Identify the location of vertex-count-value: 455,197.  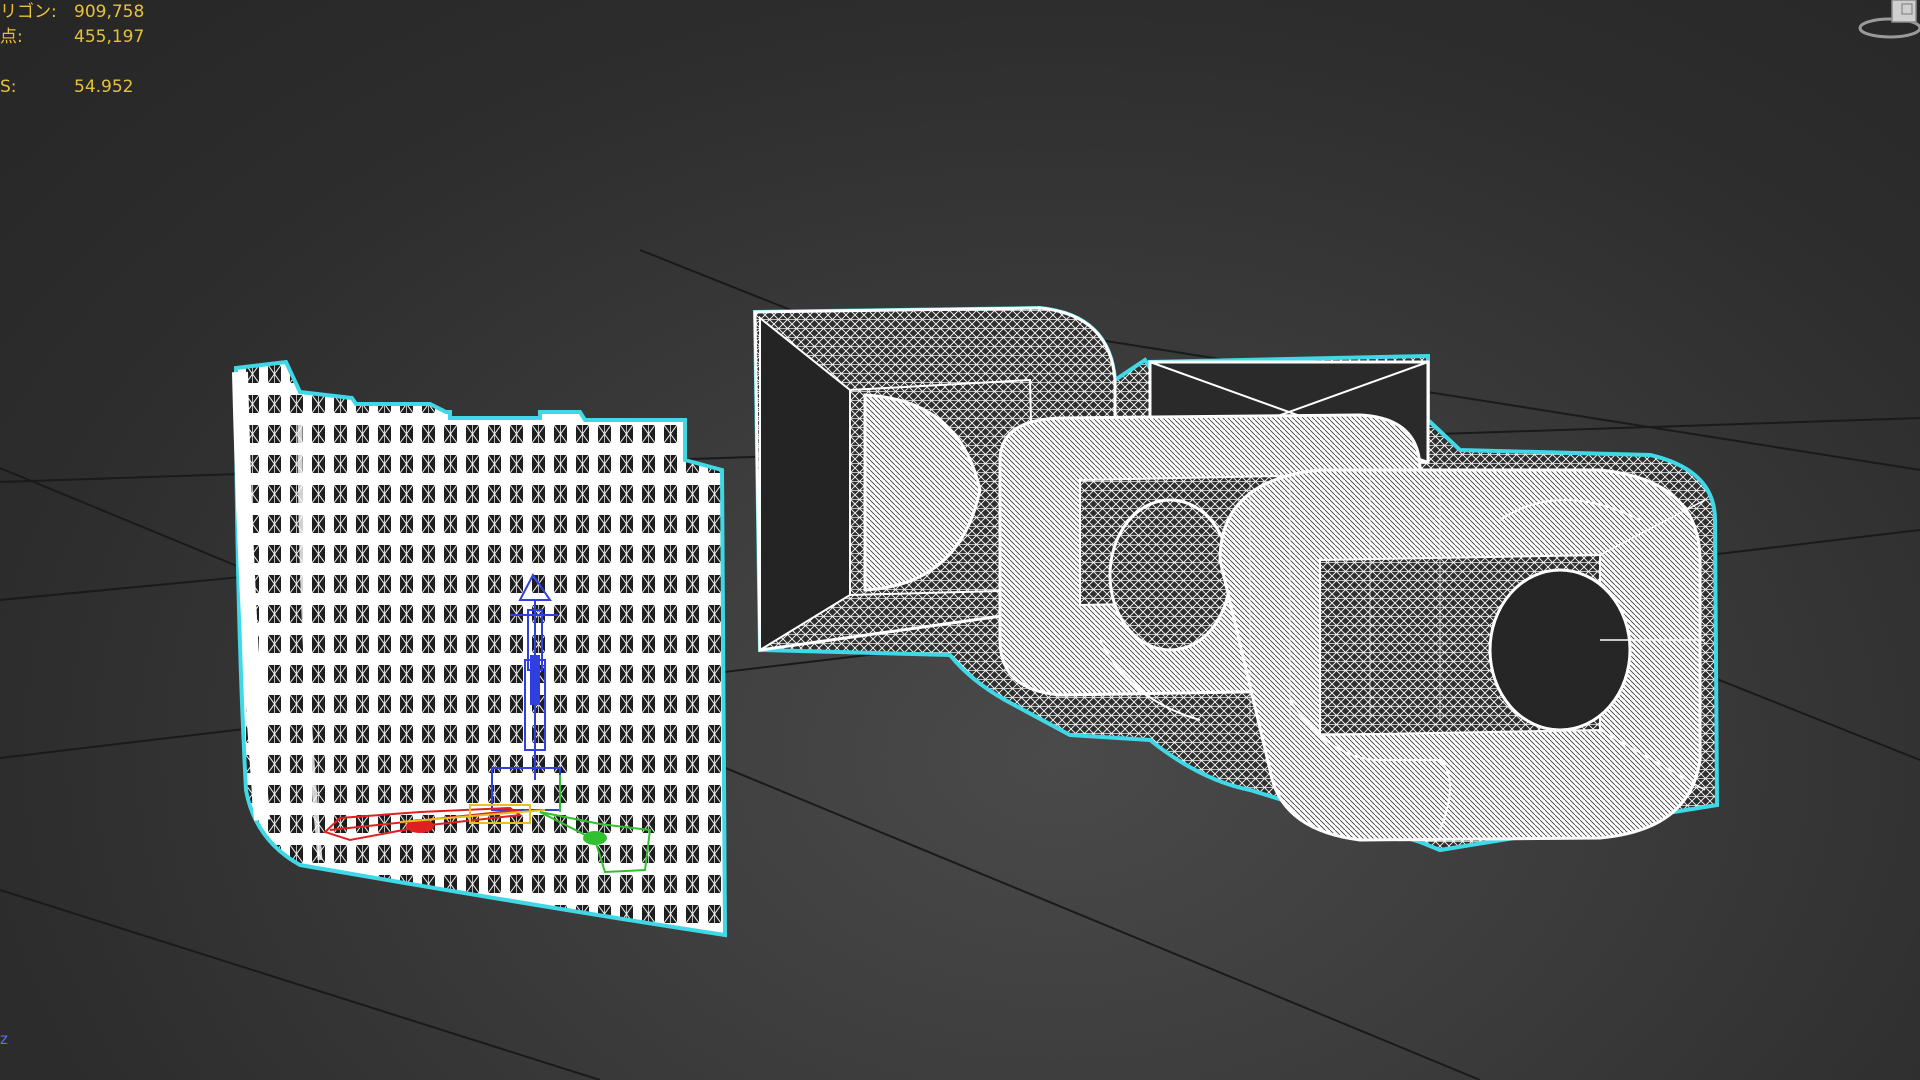
(109, 37).